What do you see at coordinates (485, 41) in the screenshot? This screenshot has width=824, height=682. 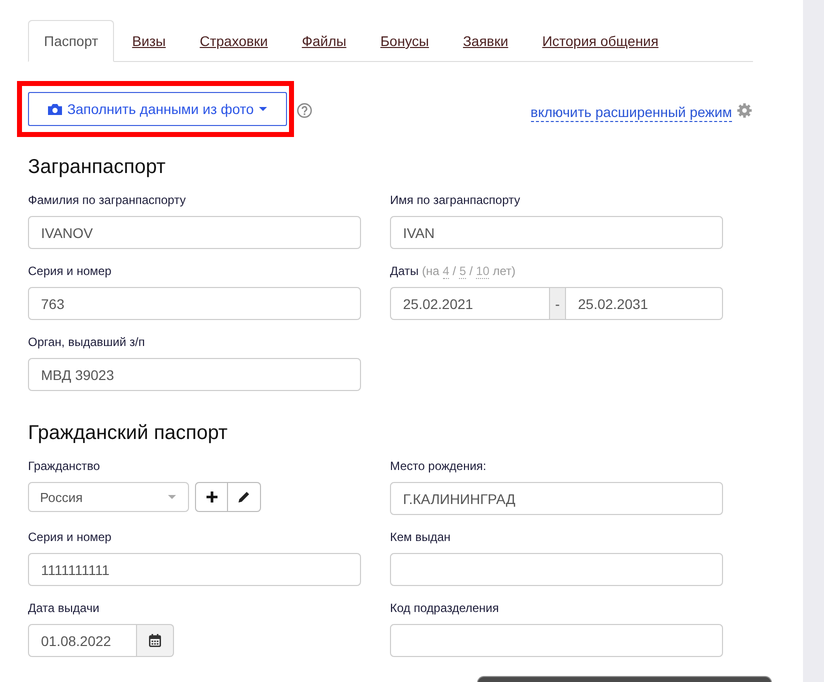 I see `tab: Заявки` at bounding box center [485, 41].